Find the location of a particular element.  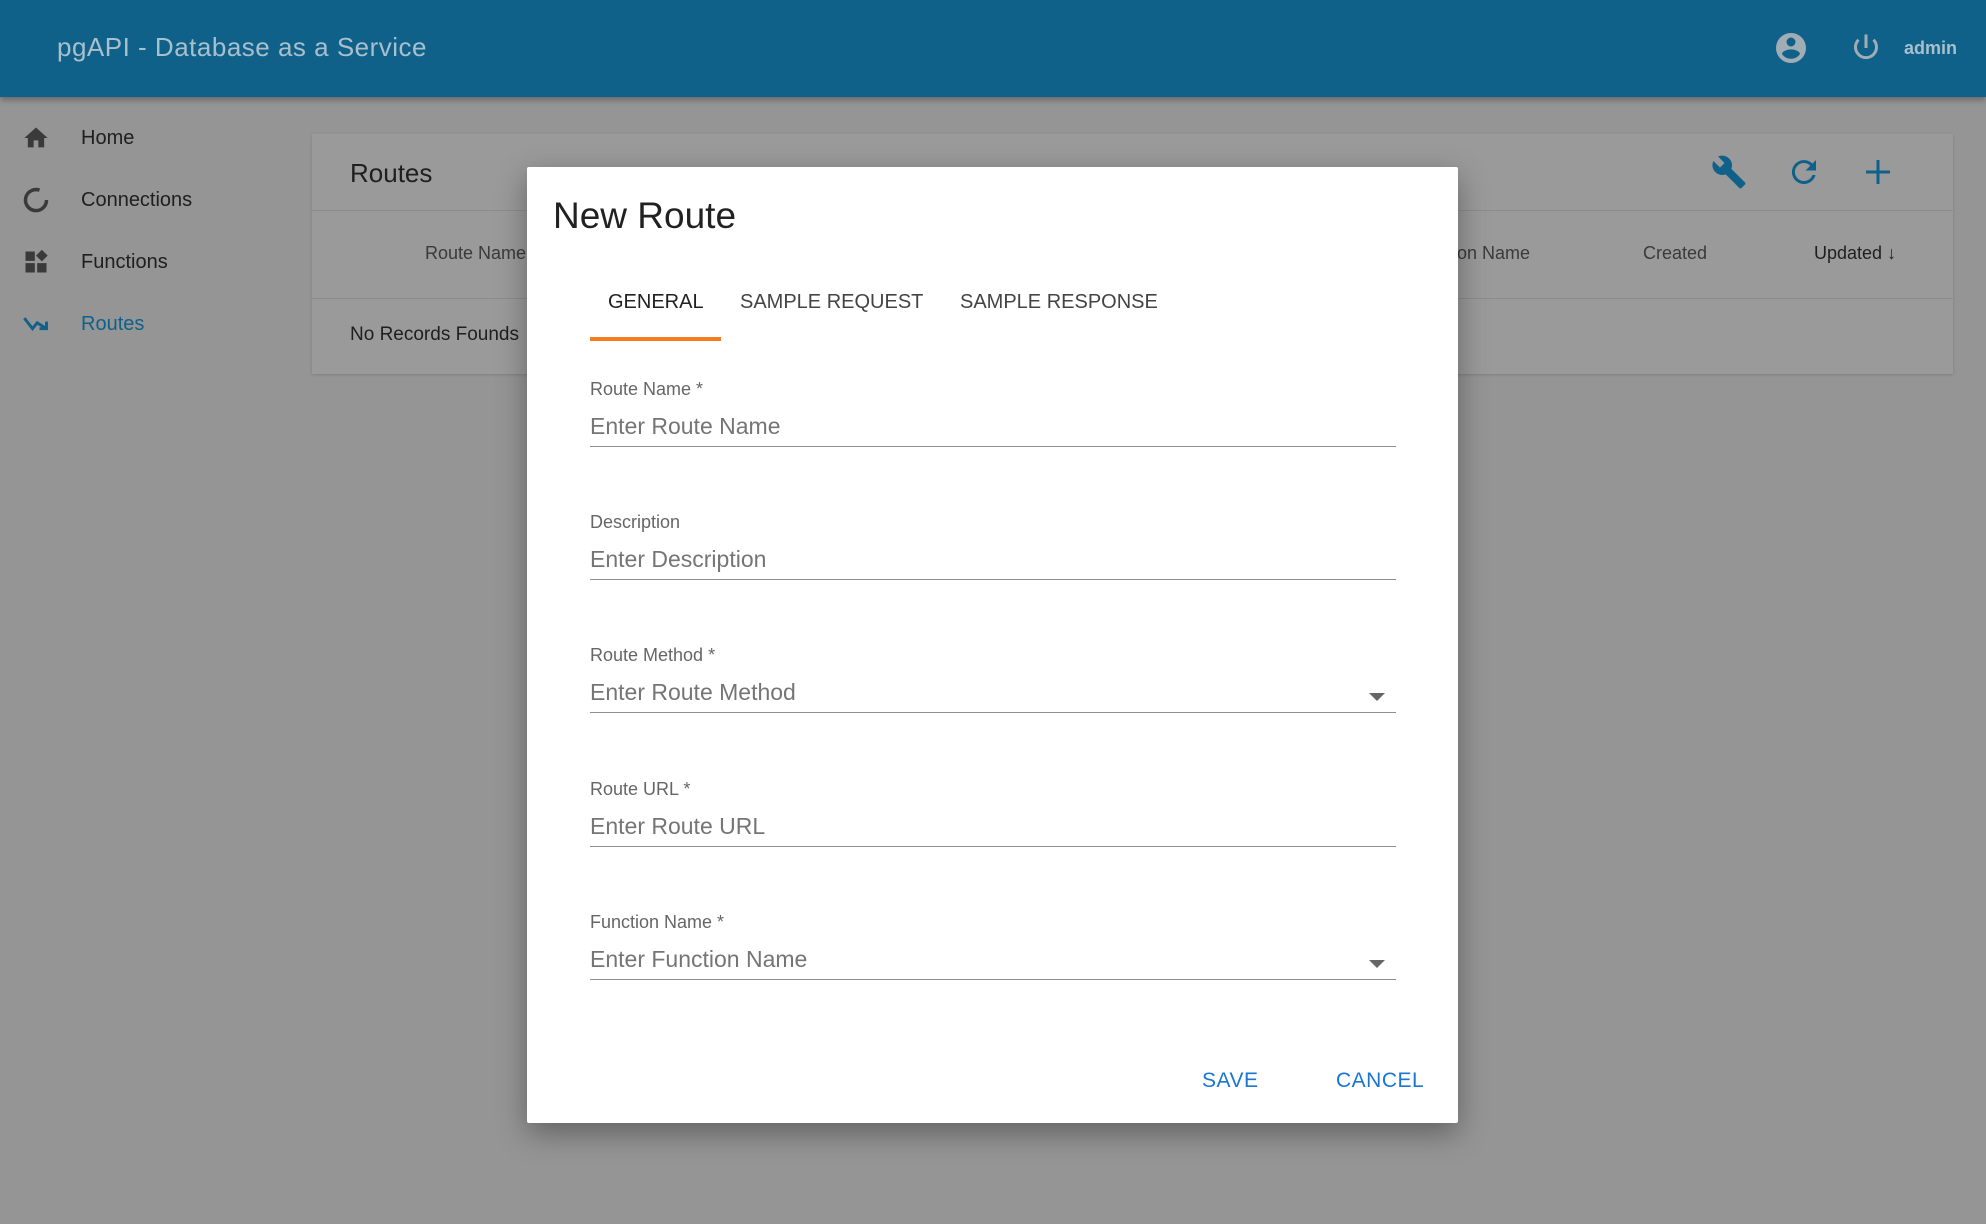

column-header-function-name: on Name is located at coordinates (1493, 253).